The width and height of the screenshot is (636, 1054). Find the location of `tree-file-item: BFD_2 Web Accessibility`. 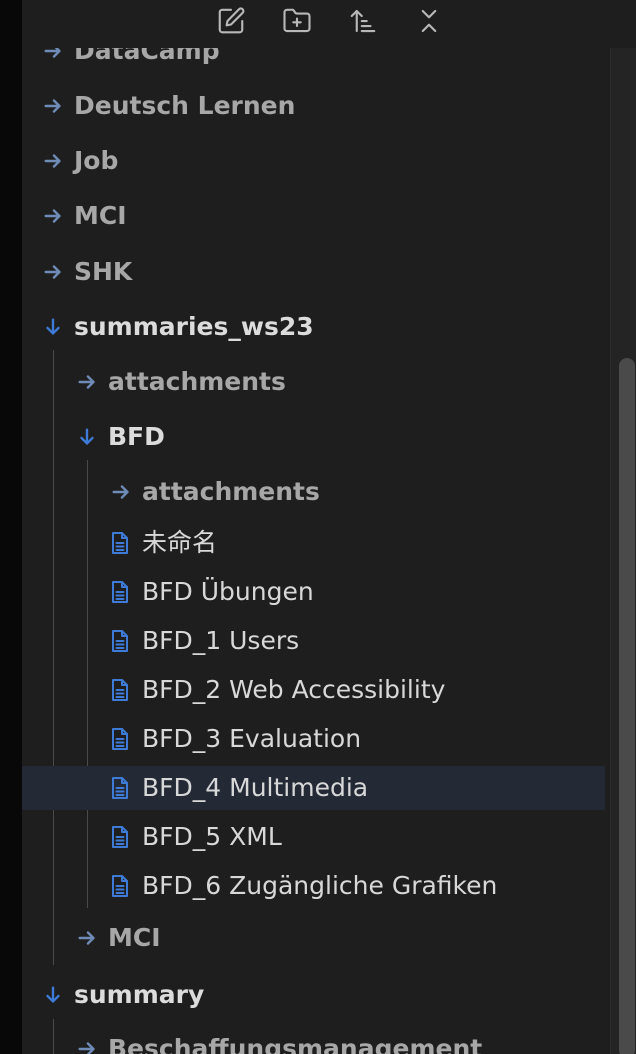

tree-file-item: BFD_2 Web Accessibility is located at coordinates (313, 690).